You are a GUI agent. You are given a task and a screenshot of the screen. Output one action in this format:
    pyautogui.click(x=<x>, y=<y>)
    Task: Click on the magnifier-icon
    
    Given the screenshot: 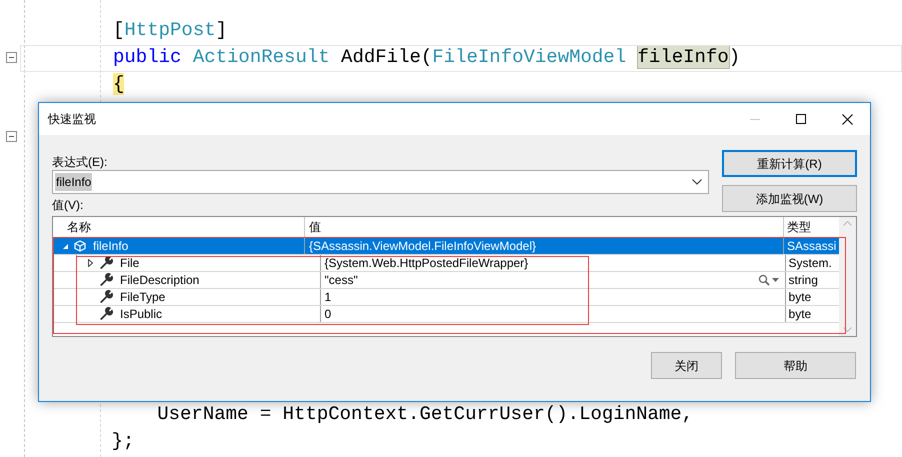 What is the action you would take?
    pyautogui.click(x=764, y=280)
    